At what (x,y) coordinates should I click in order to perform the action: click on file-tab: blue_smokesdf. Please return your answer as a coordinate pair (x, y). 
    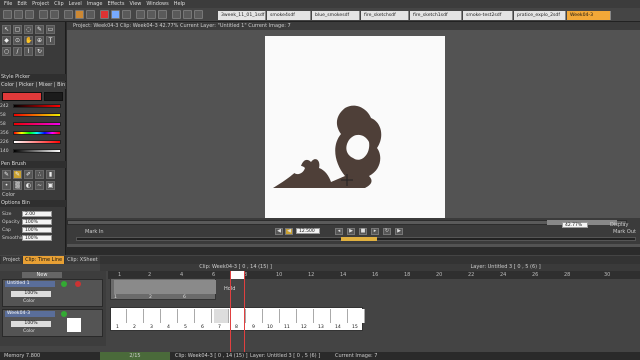
    Looking at the image, I should click on (336, 15).